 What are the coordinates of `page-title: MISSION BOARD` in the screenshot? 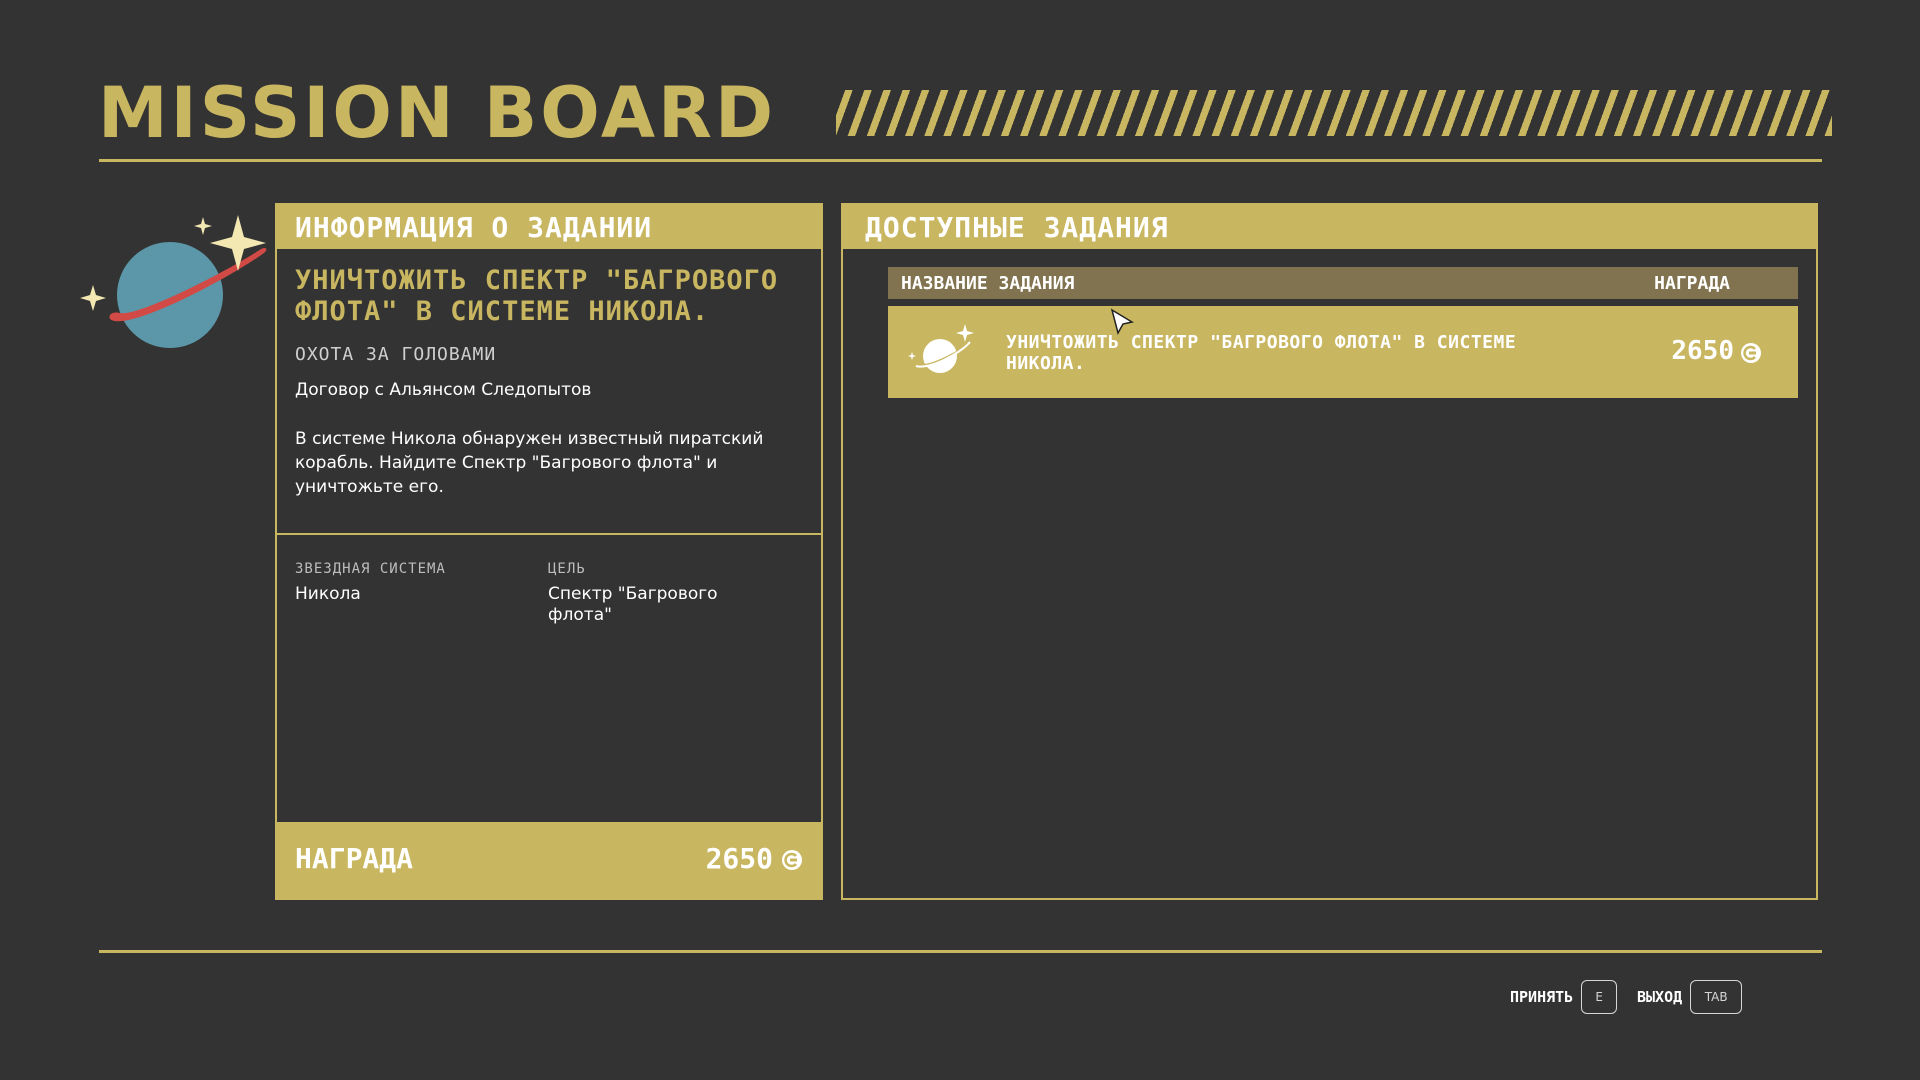 It's located at (437, 113).